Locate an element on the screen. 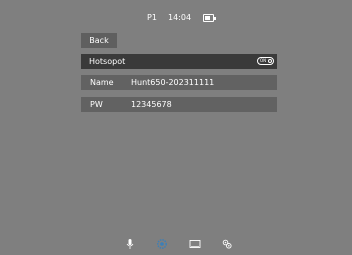 The image size is (352, 255). battery-terminal is located at coordinates (215, 18).